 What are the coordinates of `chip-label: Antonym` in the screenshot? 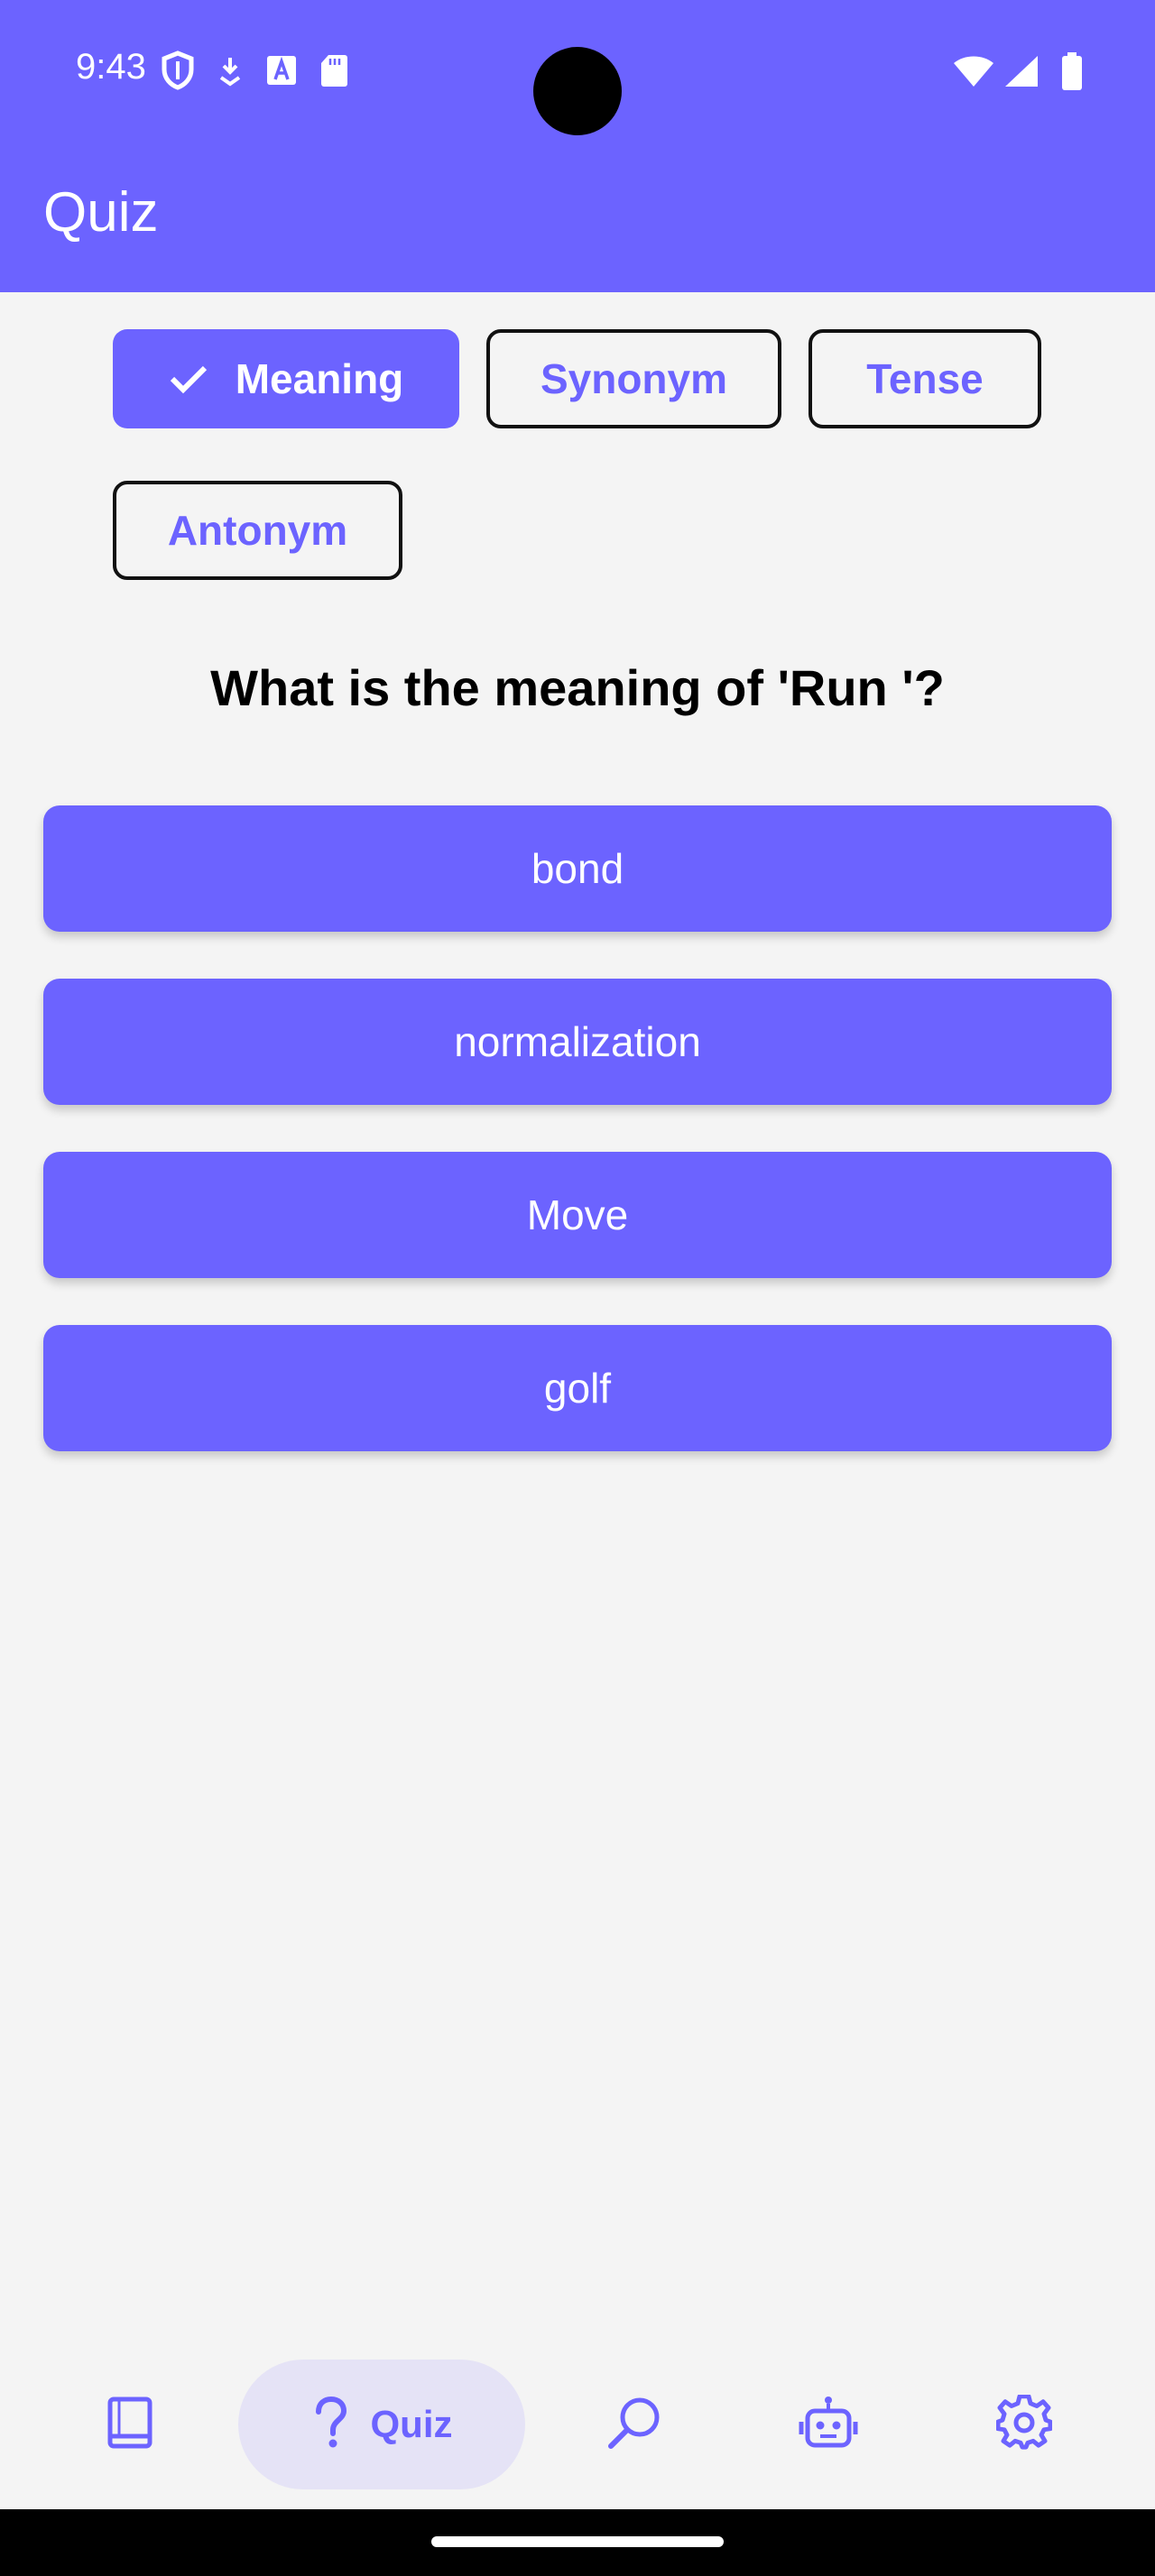 It's located at (257, 530).